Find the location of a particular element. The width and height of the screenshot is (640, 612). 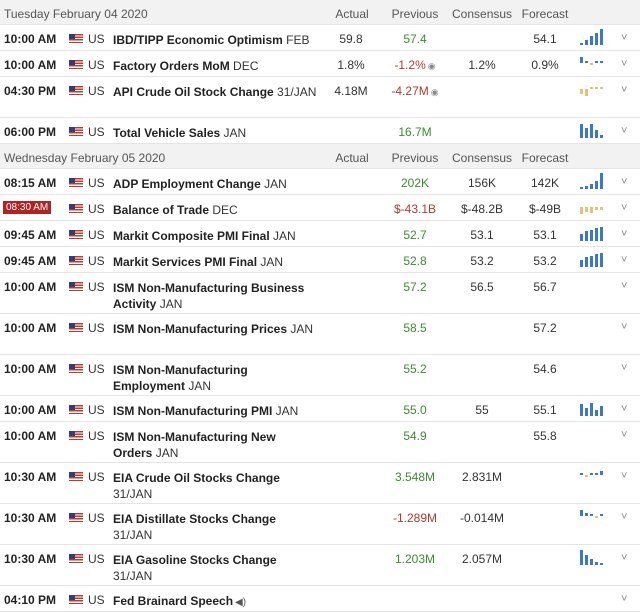

event-title: API Crude Oil Stock Change 31/JAN is located at coordinates (215, 92).